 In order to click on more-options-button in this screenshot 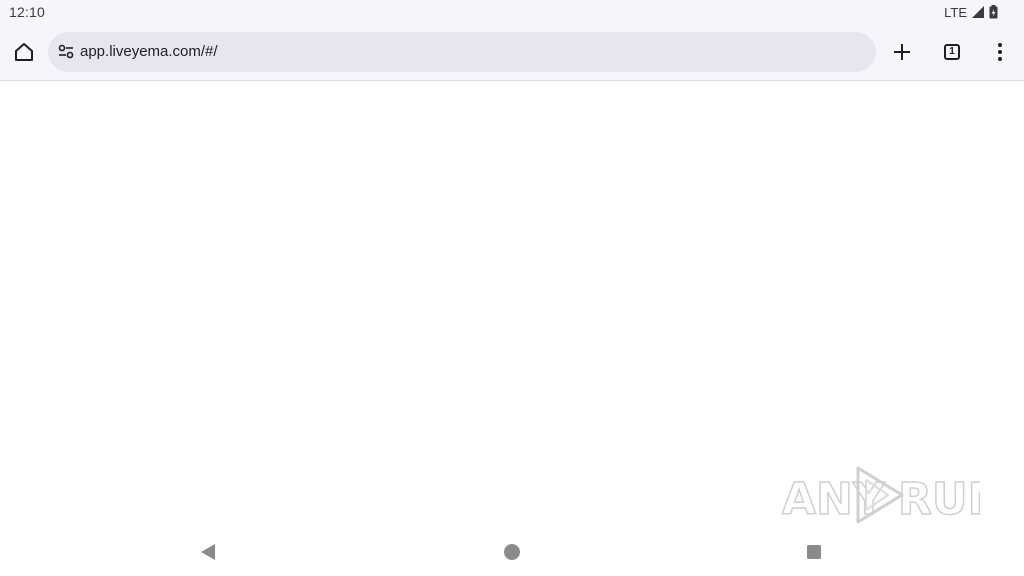, I will do `click(1000, 52)`.